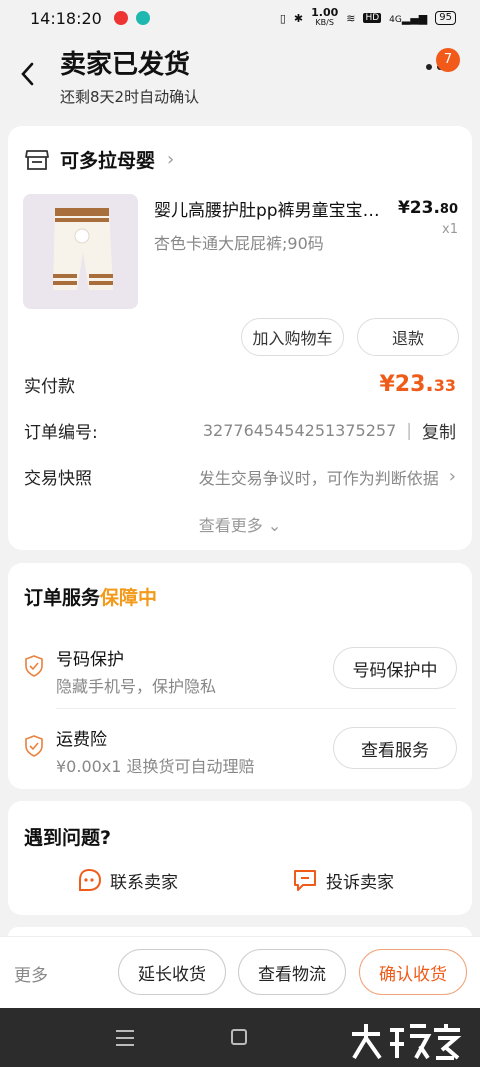 The height and width of the screenshot is (1067, 480). I want to click on home-button, so click(239, 1037).